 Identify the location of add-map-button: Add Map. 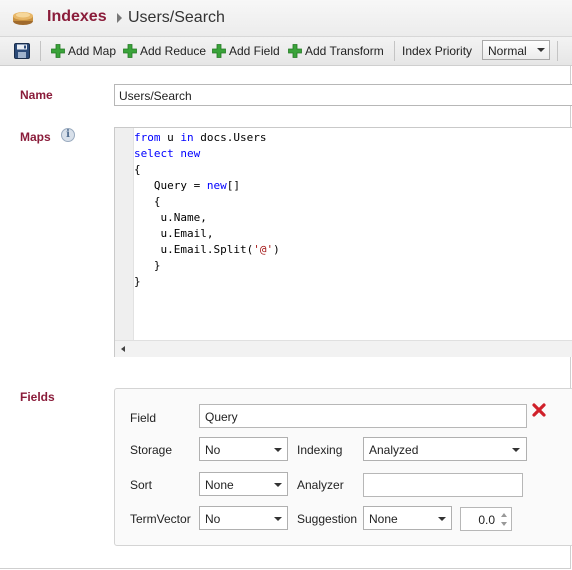
(83, 51).